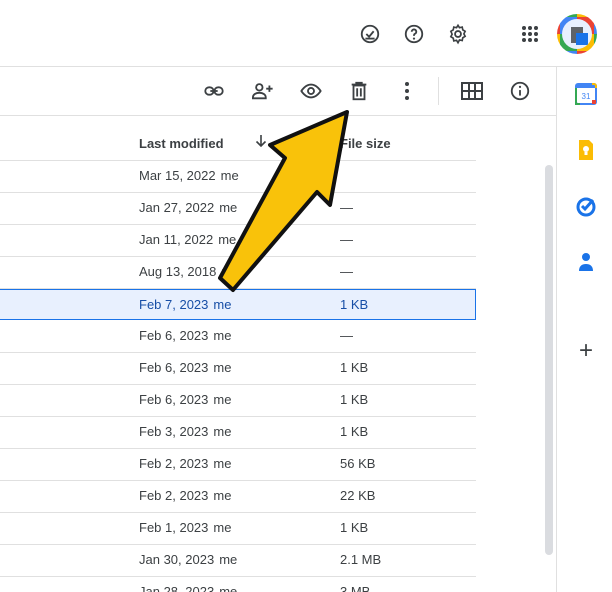 The height and width of the screenshot is (592, 612). I want to click on column-last-modified: Last modified, so click(181, 143).